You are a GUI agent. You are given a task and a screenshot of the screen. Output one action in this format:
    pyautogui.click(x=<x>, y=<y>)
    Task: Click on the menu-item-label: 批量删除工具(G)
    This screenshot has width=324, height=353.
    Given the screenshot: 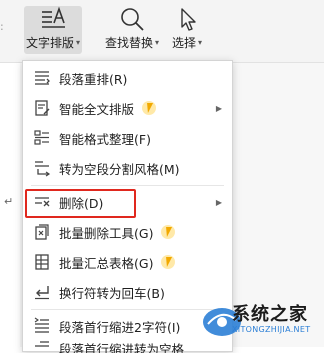 What is the action you would take?
    pyautogui.click(x=106, y=233)
    